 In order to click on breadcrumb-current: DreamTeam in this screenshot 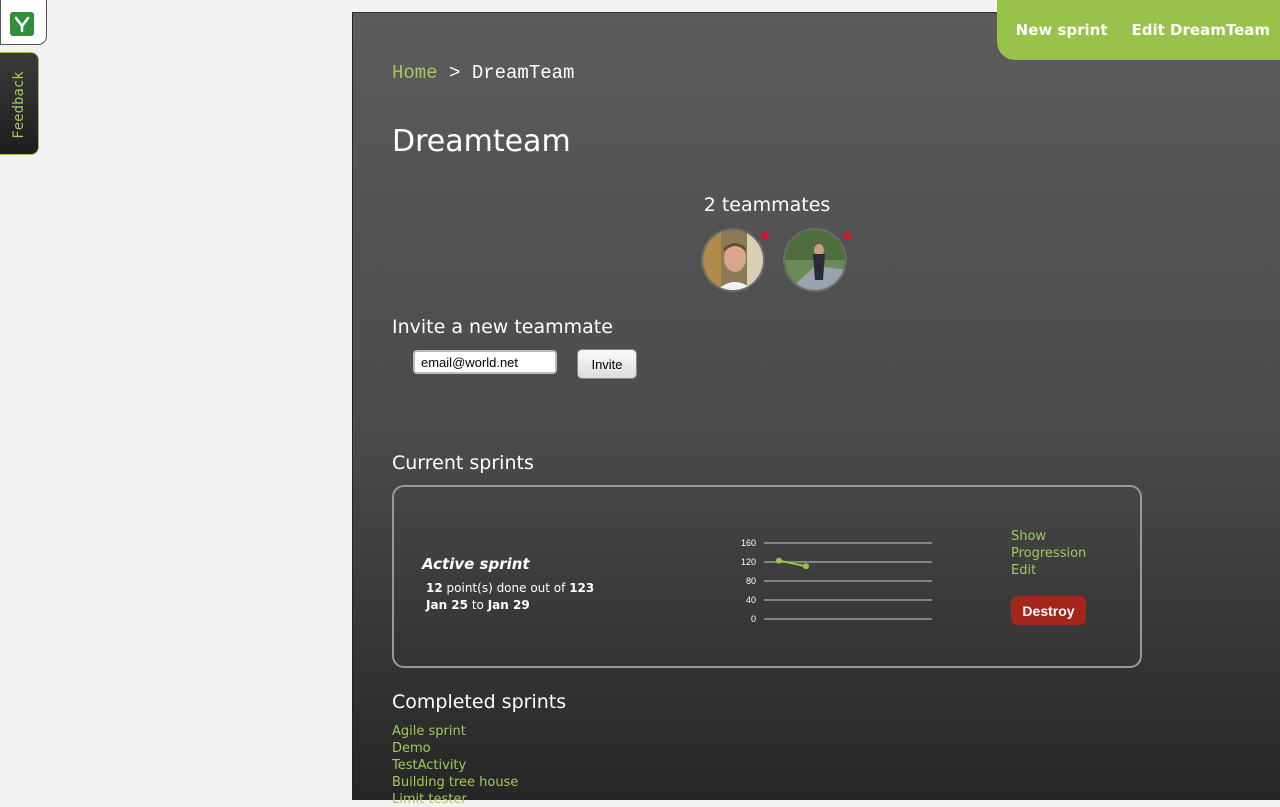, I will do `click(523, 73)`.